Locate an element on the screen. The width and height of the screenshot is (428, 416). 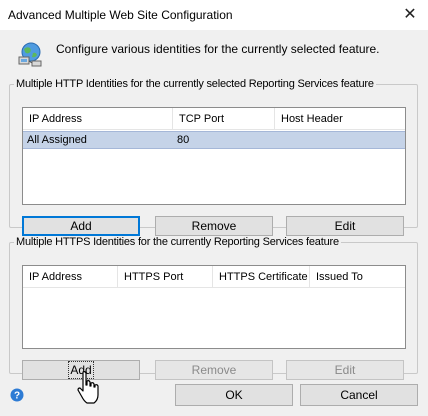
http-list-header: IP Address TCP Port Host Header is located at coordinates (214, 119).